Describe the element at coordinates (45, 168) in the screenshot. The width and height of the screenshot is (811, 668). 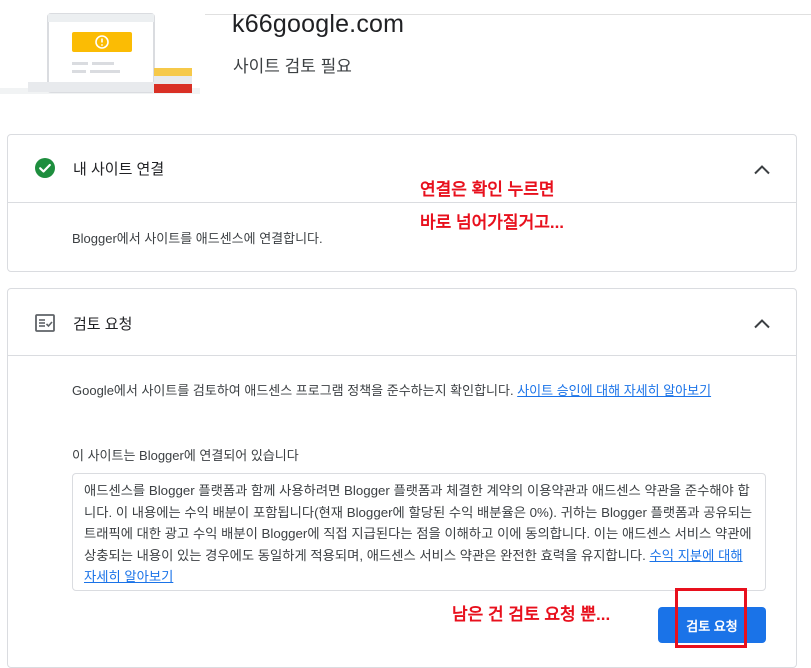
I see `check-circle-icon` at that location.